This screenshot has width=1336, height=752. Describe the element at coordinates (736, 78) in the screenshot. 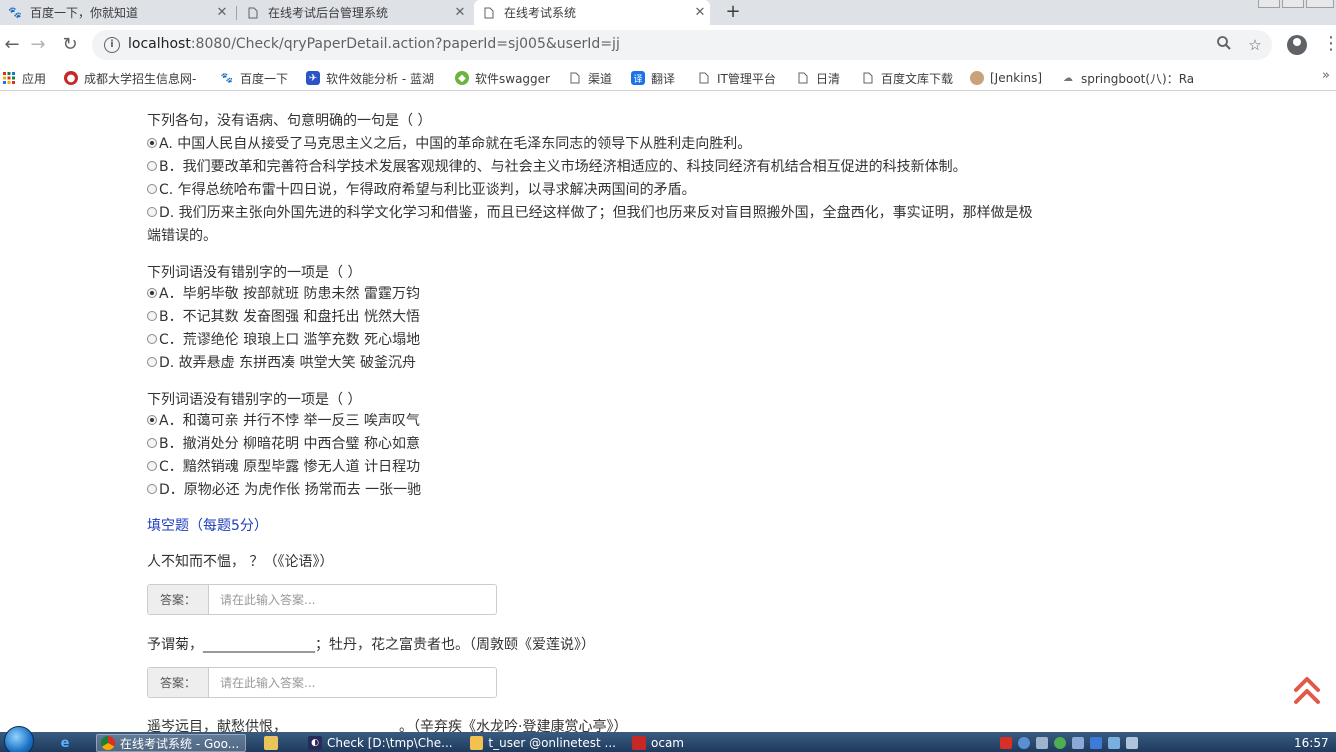

I see `bookmark-item: IT管理平台` at that location.